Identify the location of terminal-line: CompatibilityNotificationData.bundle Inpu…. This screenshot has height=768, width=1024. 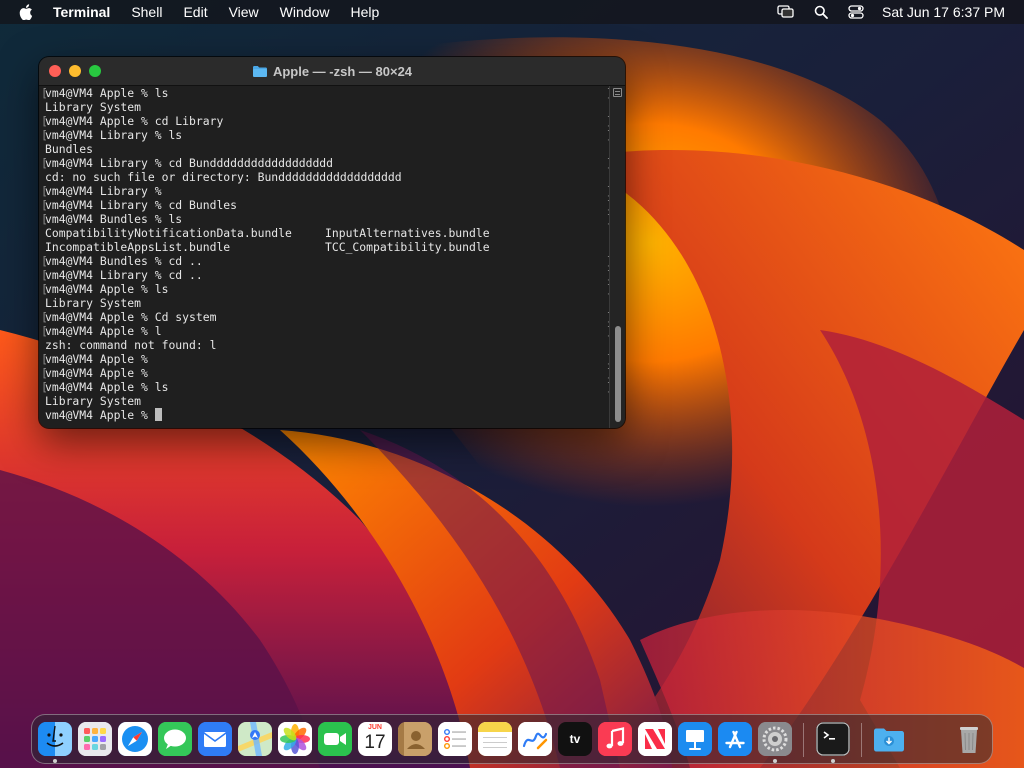
(327, 233).